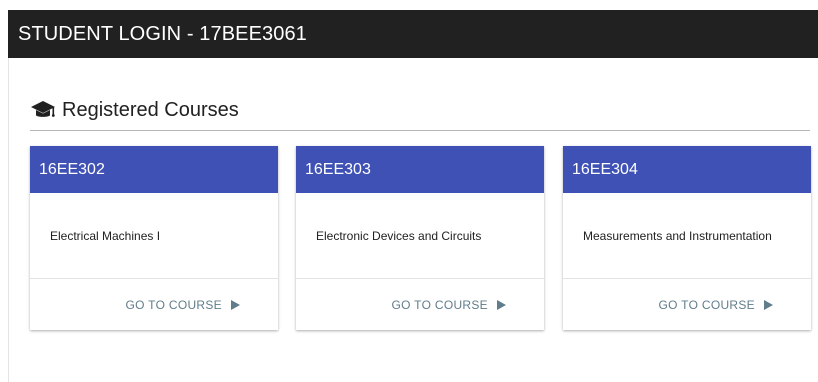 The height and width of the screenshot is (382, 818). I want to click on course-code: 16EE304, so click(605, 169).